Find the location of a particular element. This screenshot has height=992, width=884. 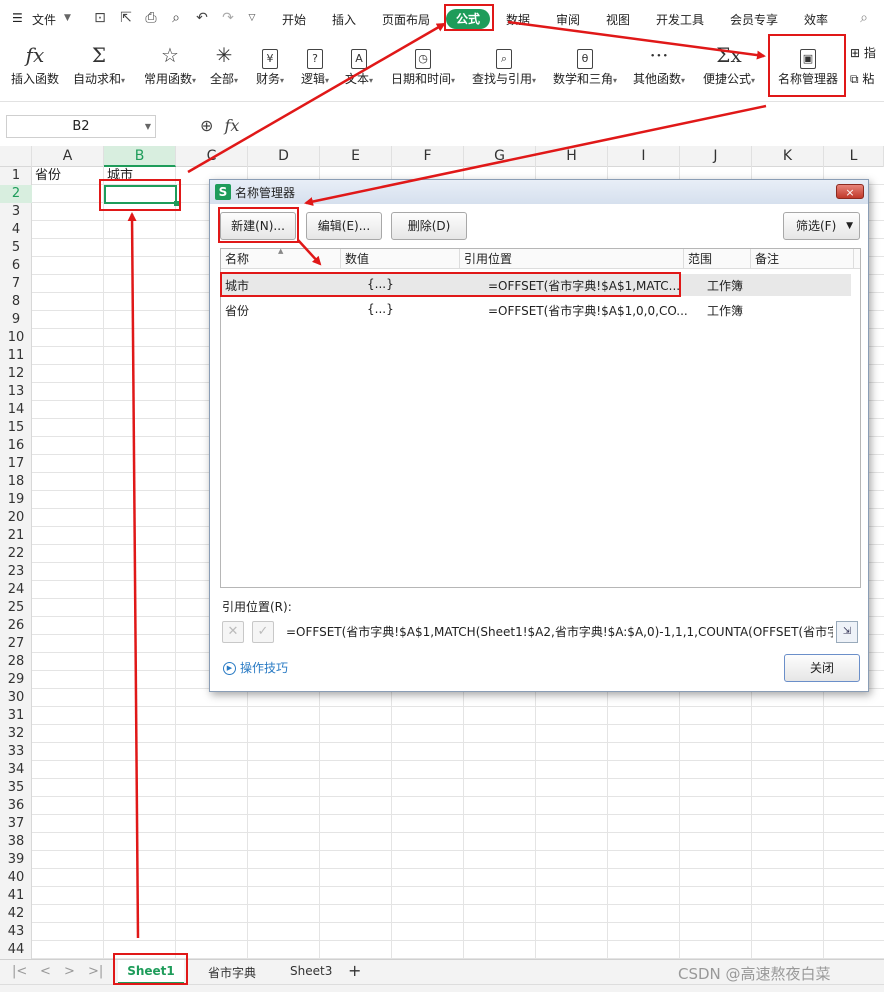

arrow-to-cell-b2 is located at coordinates (133, 575).